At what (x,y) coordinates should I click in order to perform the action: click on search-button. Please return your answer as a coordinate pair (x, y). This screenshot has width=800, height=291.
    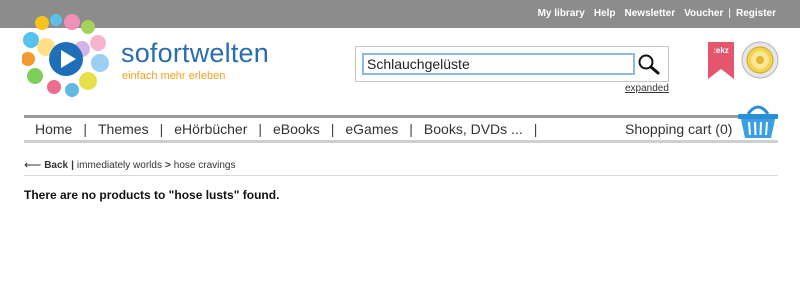
    Looking at the image, I should click on (649, 64).